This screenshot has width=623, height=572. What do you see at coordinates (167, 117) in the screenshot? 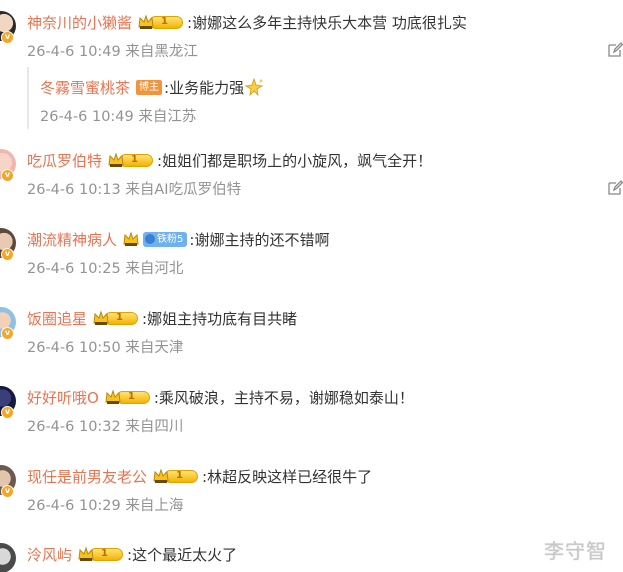
I see `reply-location: 来自江苏` at bounding box center [167, 117].